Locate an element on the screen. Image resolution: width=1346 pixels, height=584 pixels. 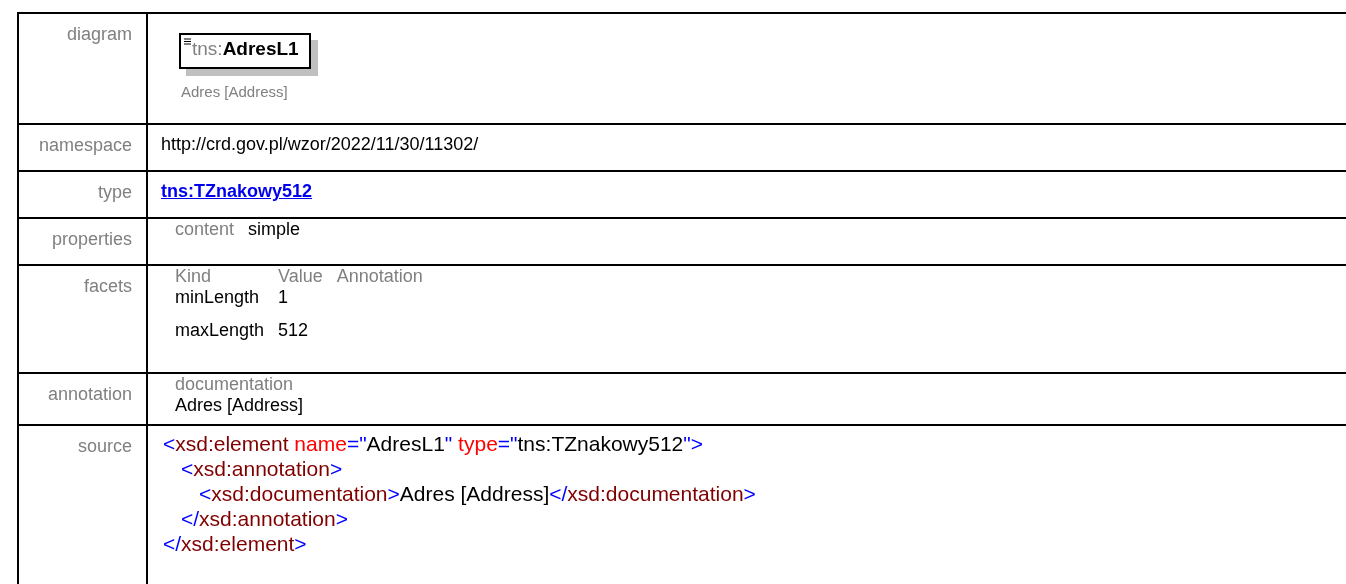
lines-icon is located at coordinates (187, 41).